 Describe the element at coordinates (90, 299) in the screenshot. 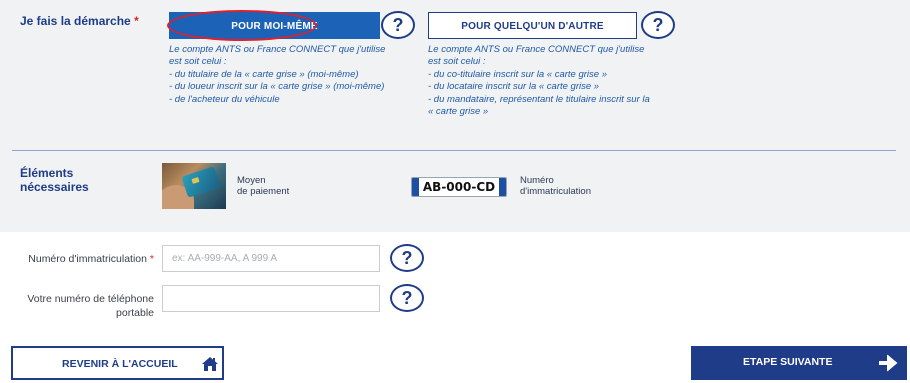

I see `telephone-label-line: Votre numéro de téléphone` at that location.